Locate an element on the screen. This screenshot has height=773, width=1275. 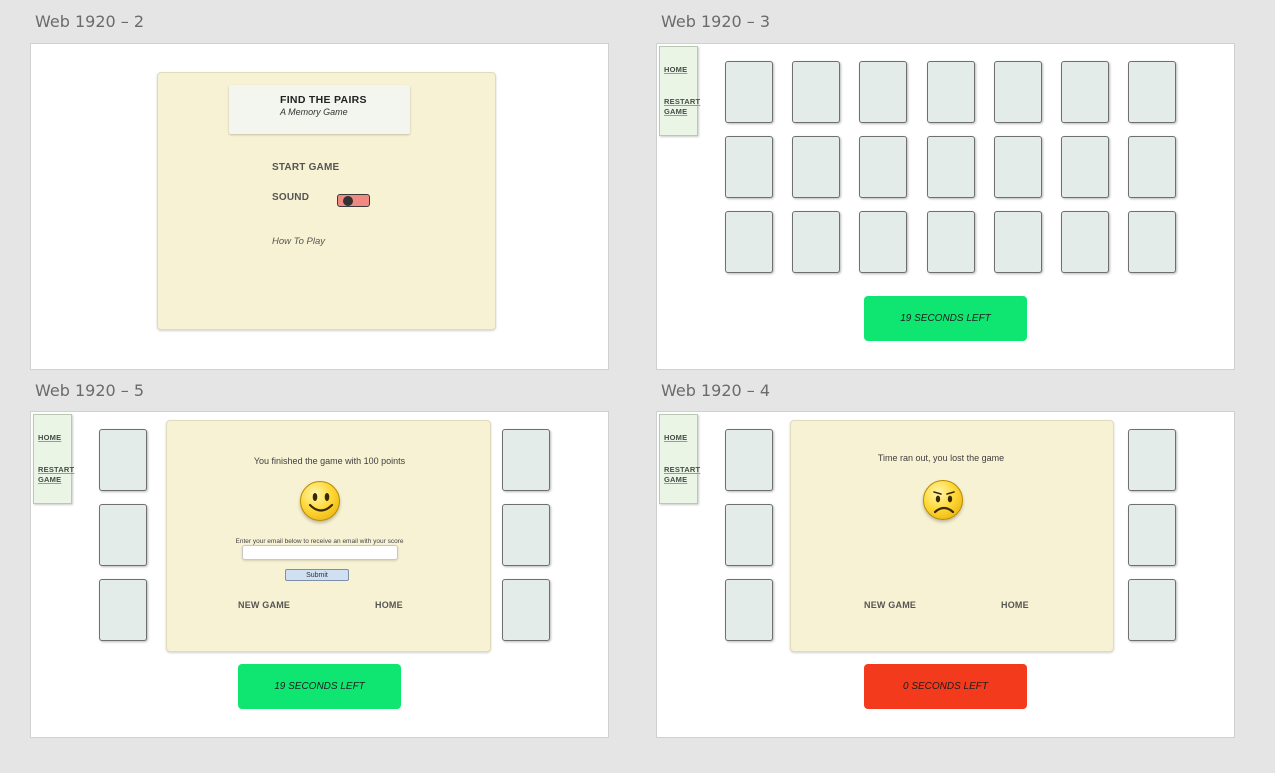
email-input is located at coordinates (320, 552).